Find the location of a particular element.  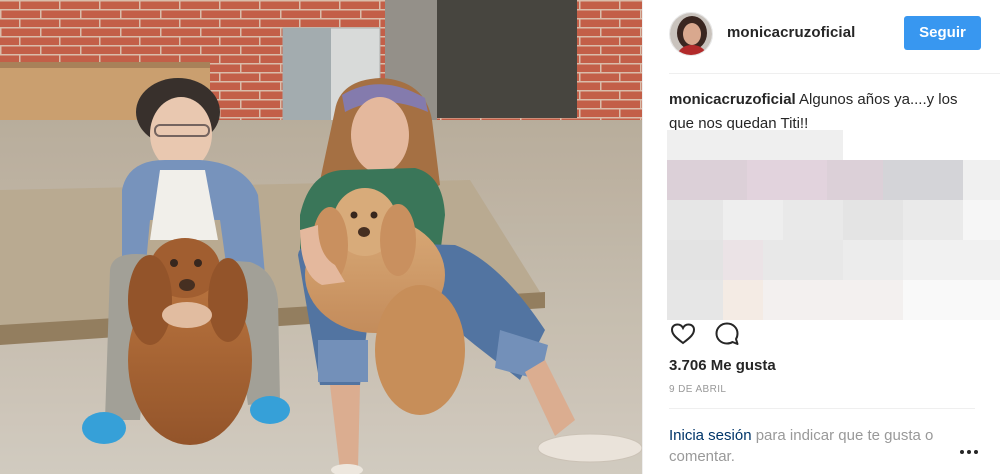

post-header: monicacruzoficial Seguir is located at coordinates (834, 37).